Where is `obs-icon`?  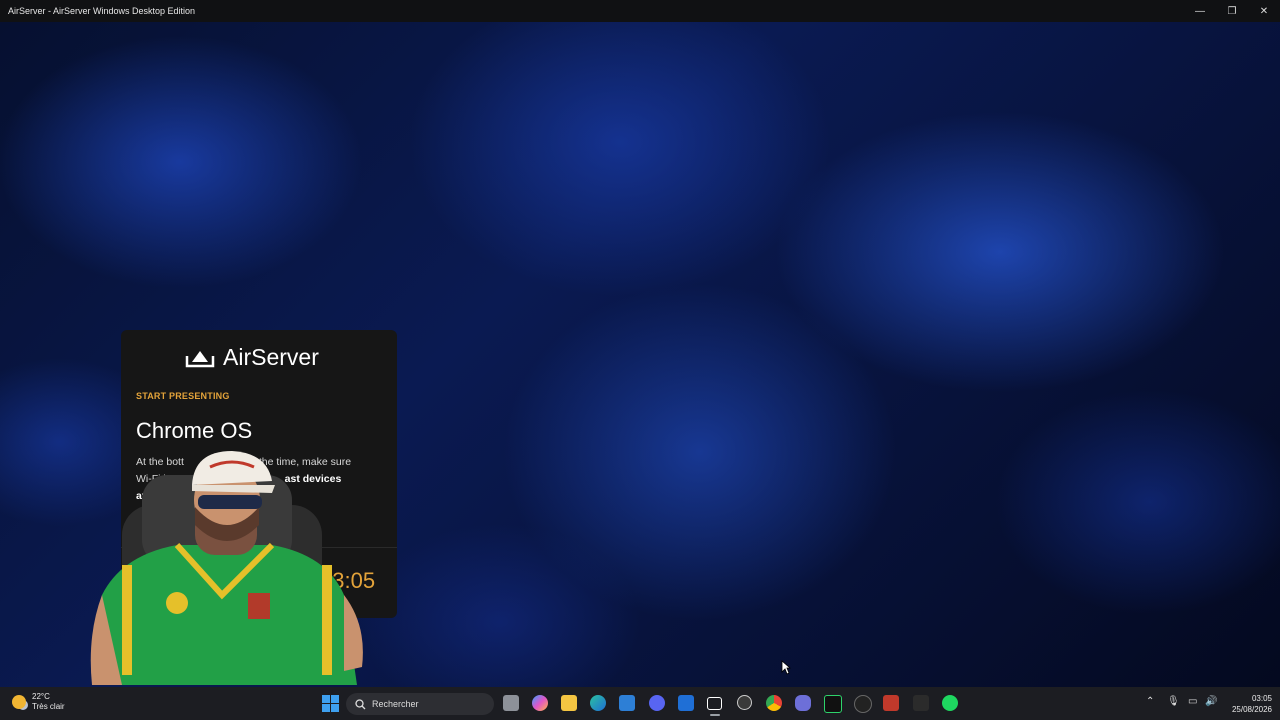
obs-icon is located at coordinates (744, 702).